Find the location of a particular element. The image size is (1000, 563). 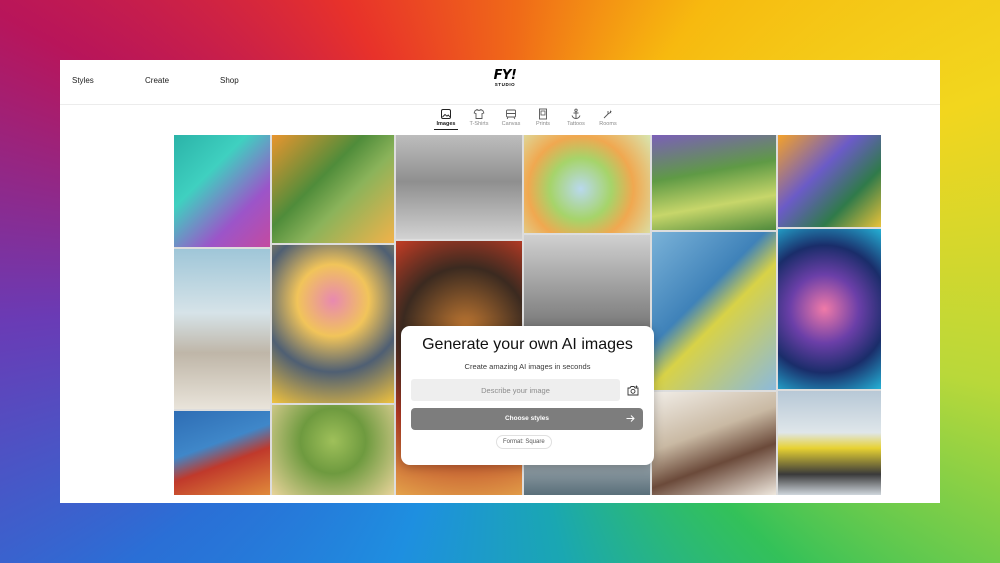

collage-image-garden-landscape is located at coordinates (714, 182).